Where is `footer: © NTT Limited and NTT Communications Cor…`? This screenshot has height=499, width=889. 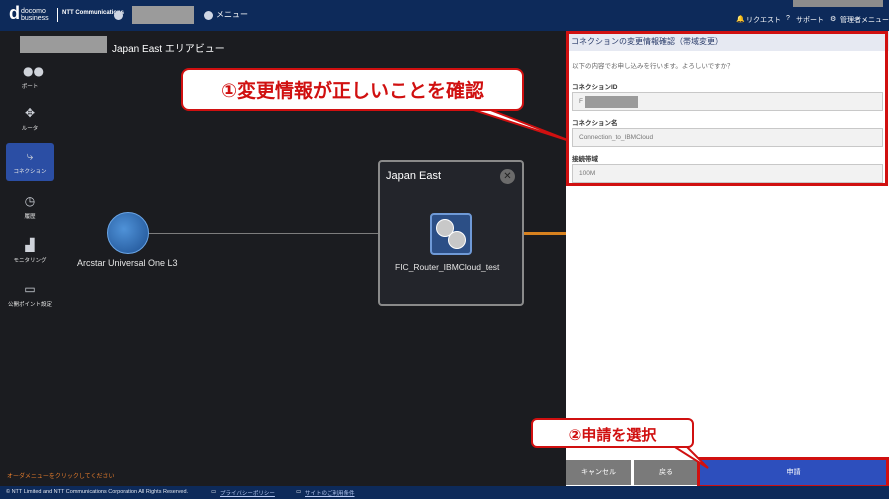
footer: © NTT Limited and NTT Communications Cor… is located at coordinates (444, 492).